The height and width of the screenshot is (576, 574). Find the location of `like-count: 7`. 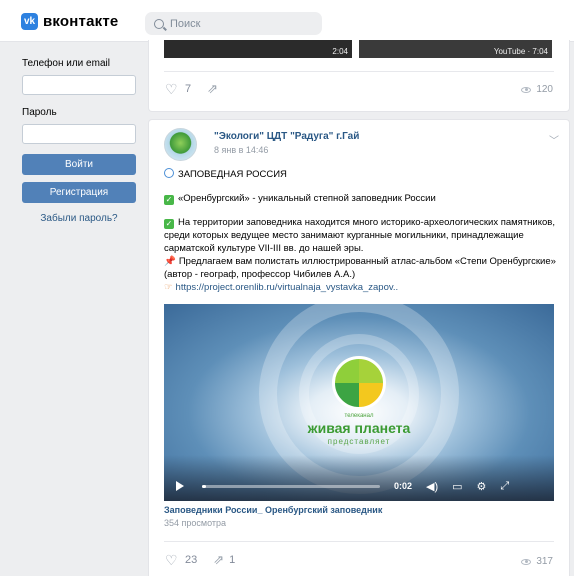

like-count: 7 is located at coordinates (188, 89).